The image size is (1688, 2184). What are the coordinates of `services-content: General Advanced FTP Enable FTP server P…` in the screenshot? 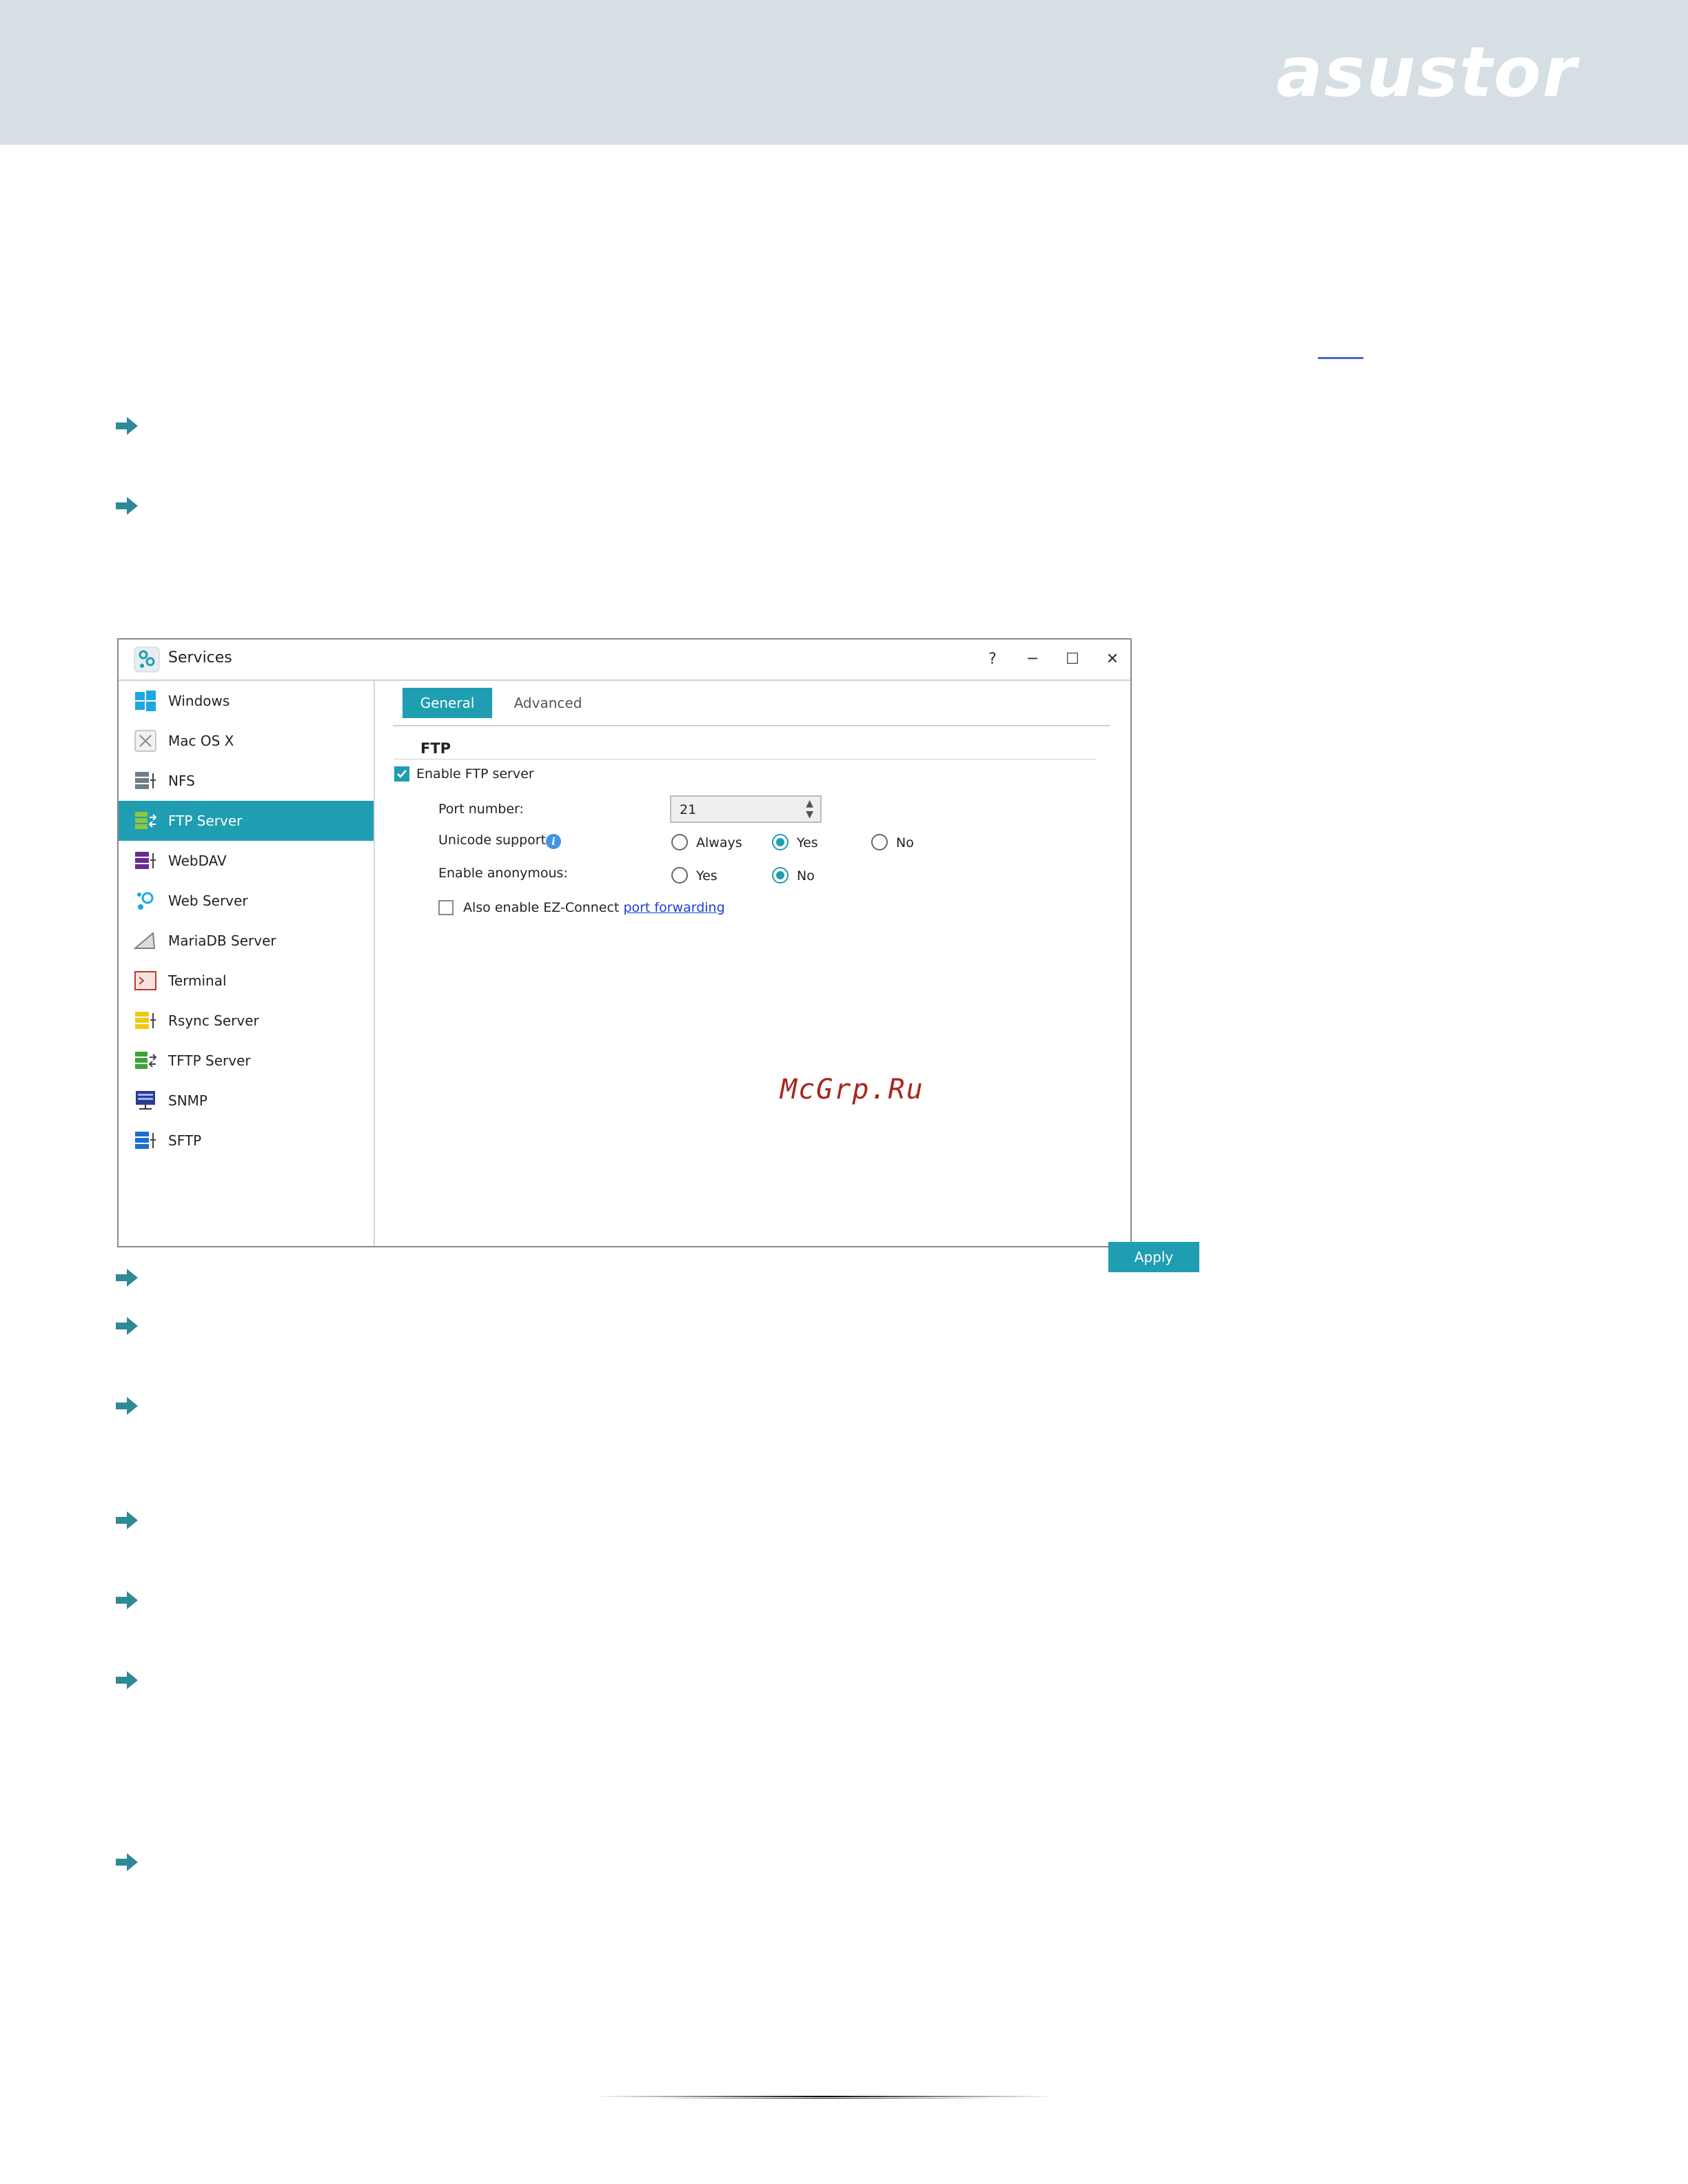 It's located at (787, 976).